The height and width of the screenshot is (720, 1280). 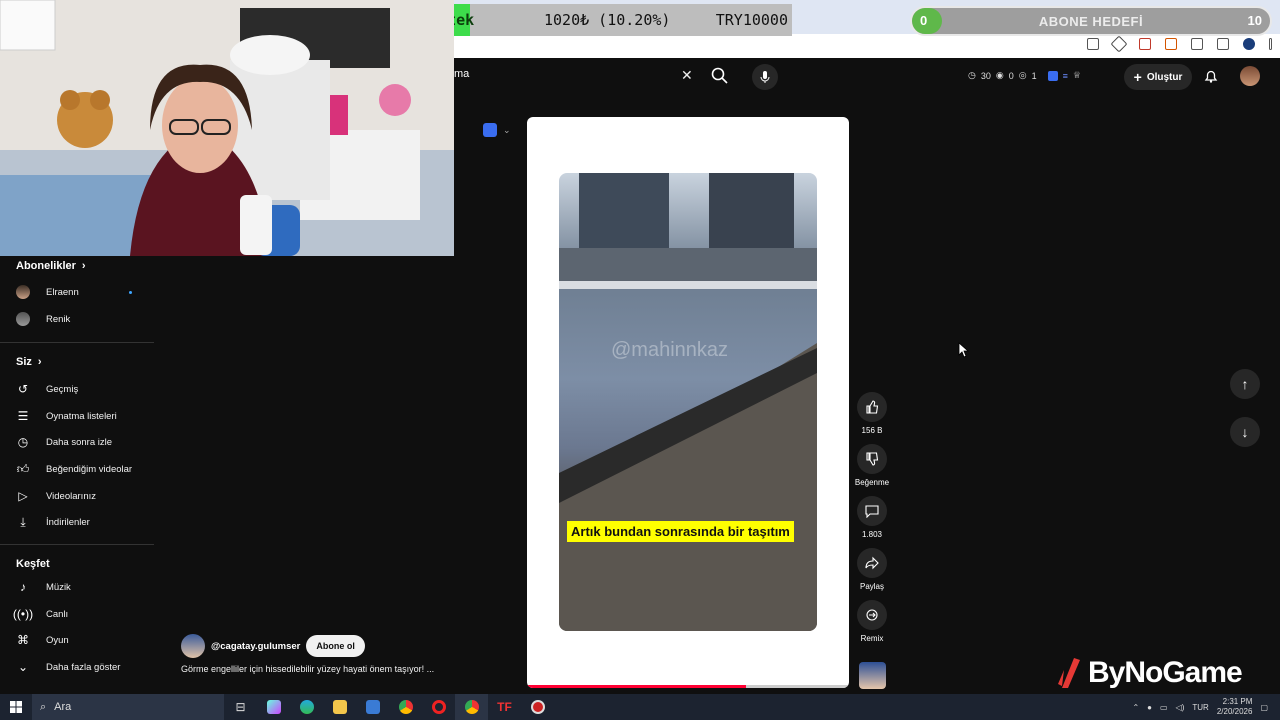 I want to click on copilot-icon, so click(x=273, y=707).